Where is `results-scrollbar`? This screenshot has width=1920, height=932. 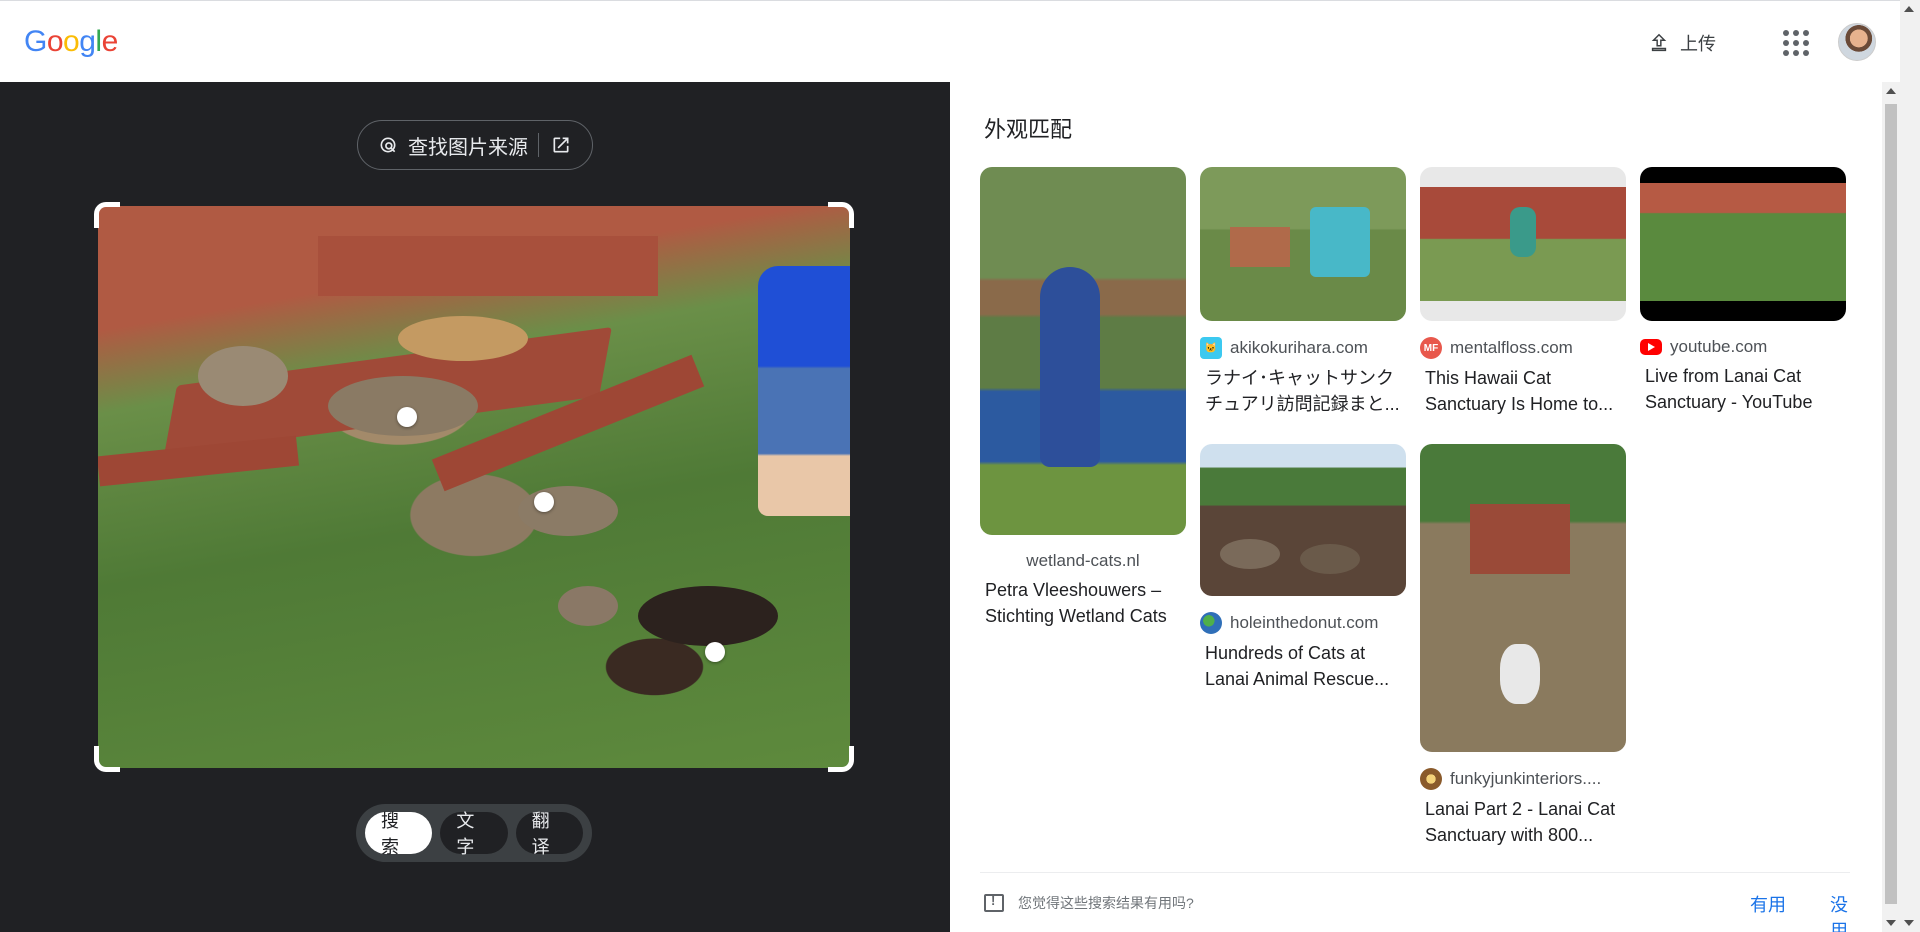
results-scrollbar is located at coordinates (1891, 507).